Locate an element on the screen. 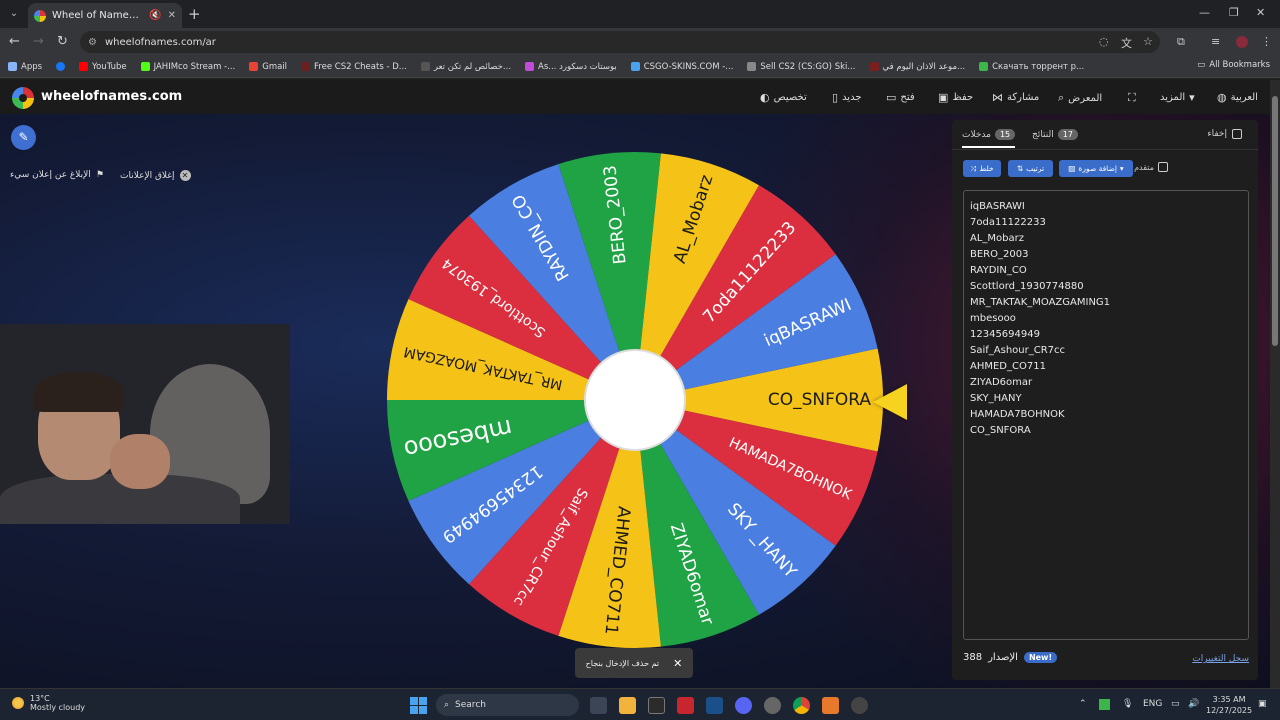  forward-button: → is located at coordinates (38, 41).